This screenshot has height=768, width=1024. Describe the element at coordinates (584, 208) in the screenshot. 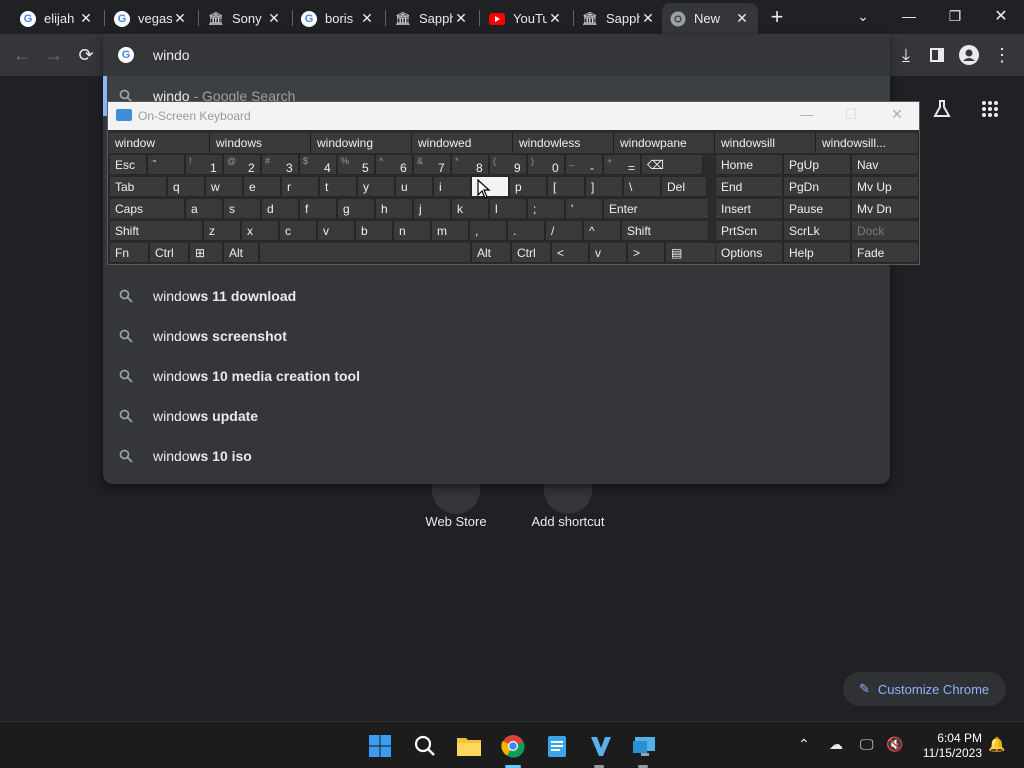

I see `osk-key: '` at that location.